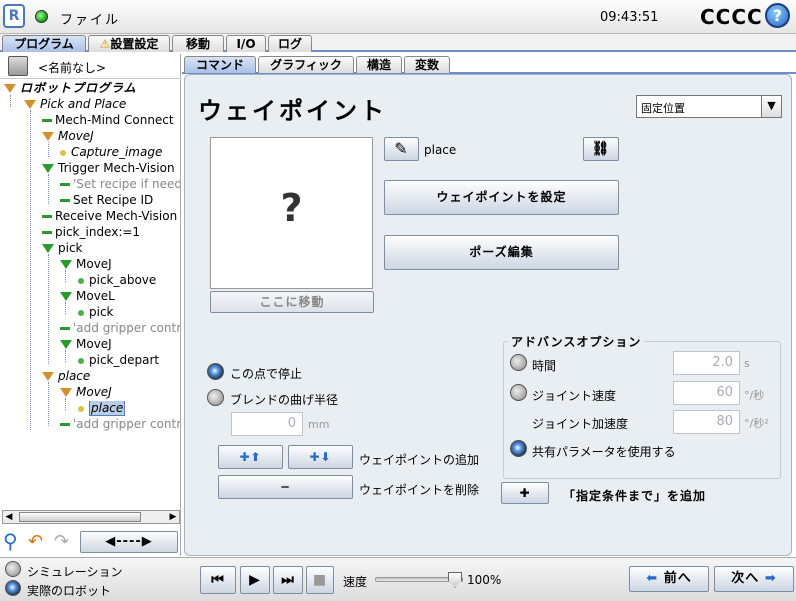 Image resolution: width=796 pixels, height=601 pixels. I want to click on tree-item: Capture_image, so click(111, 152).